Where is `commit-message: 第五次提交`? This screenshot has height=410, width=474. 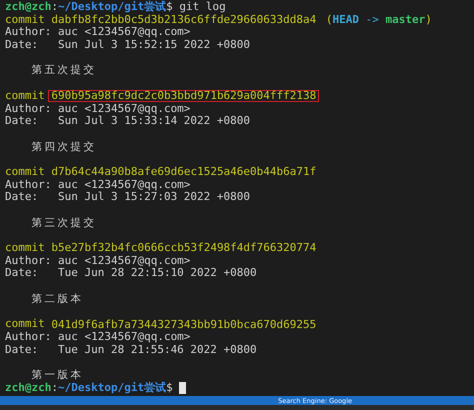 commit-message: 第五次提交 is located at coordinates (63, 71).